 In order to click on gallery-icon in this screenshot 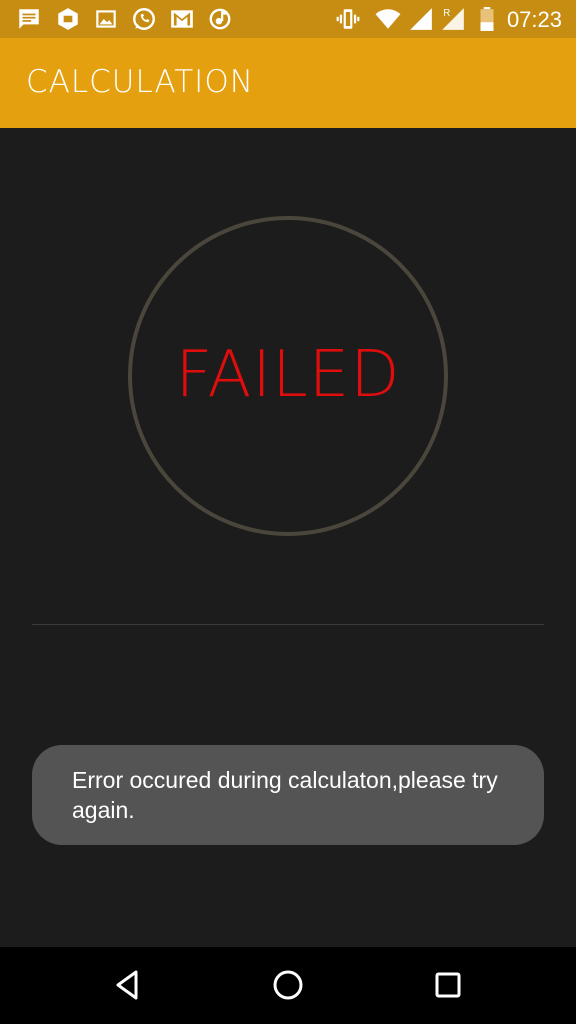, I will do `click(106, 19)`.